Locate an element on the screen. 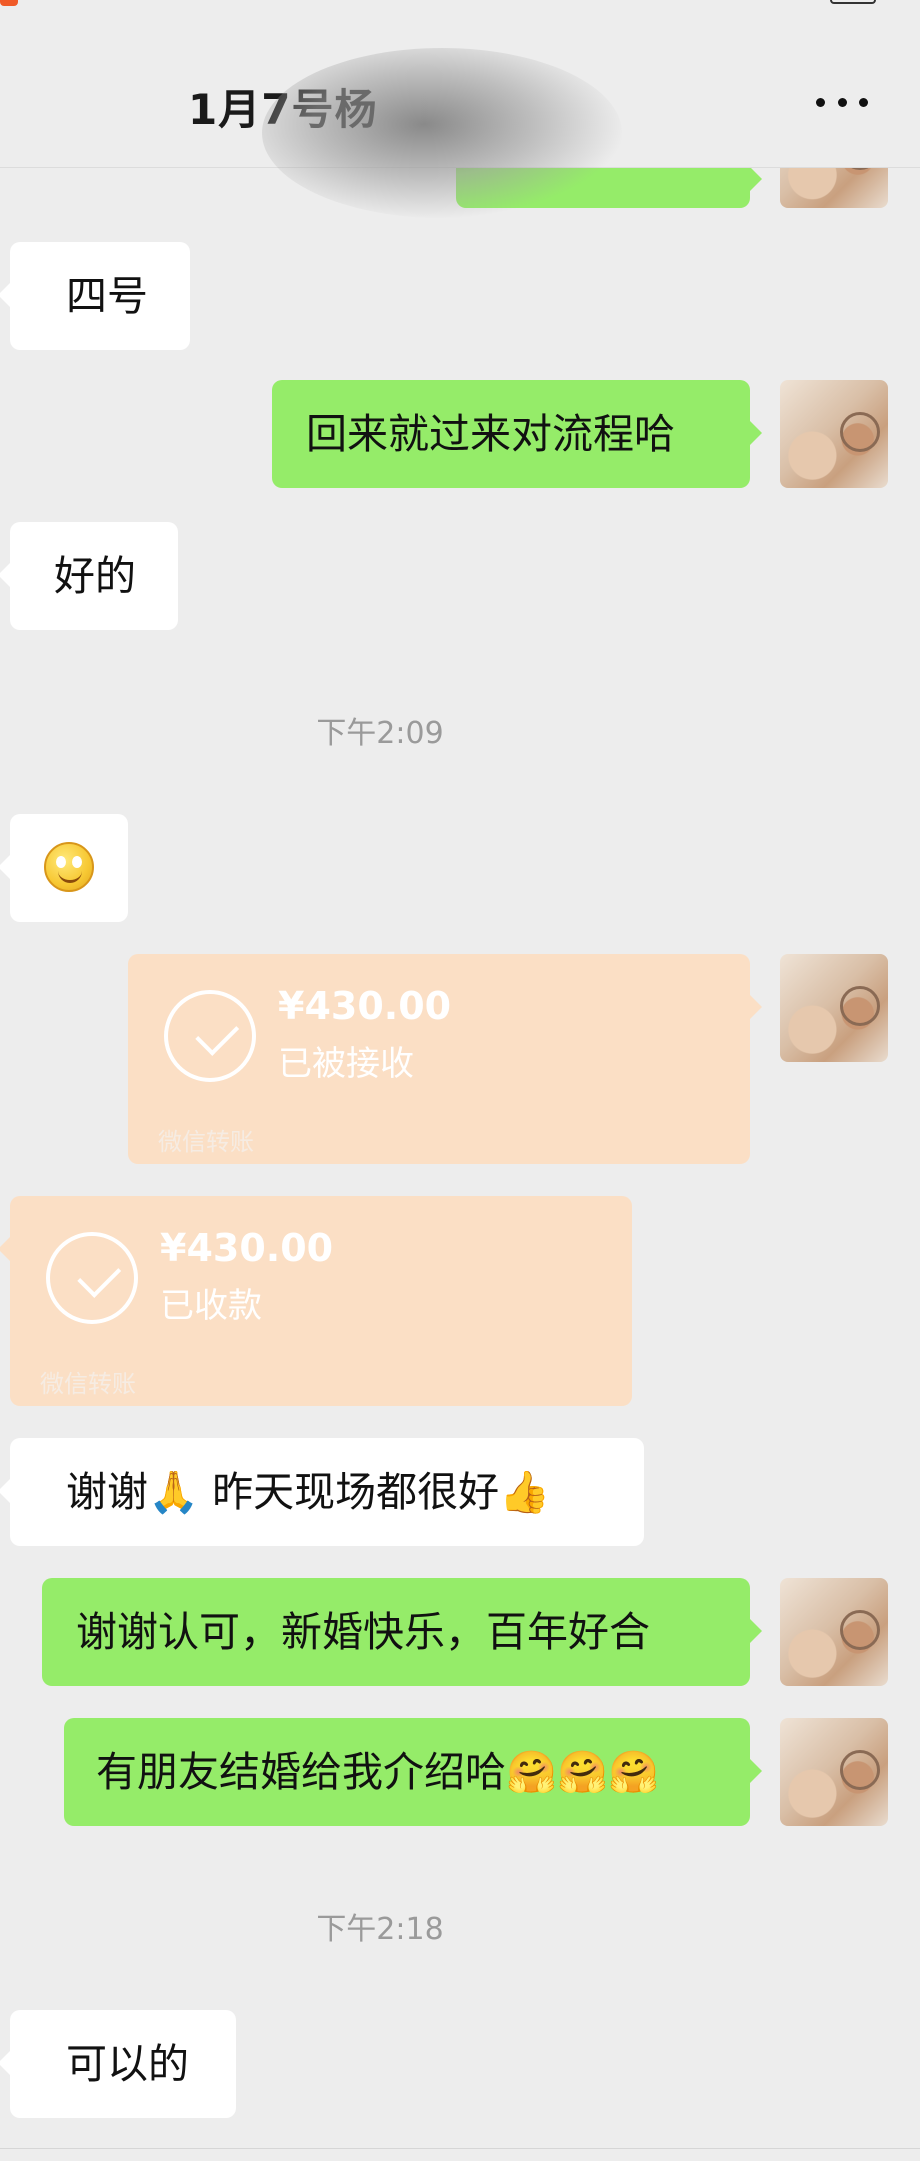 This screenshot has width=920, height=2161. chat-bubble-incoming: 好的 is located at coordinates (89, 576).